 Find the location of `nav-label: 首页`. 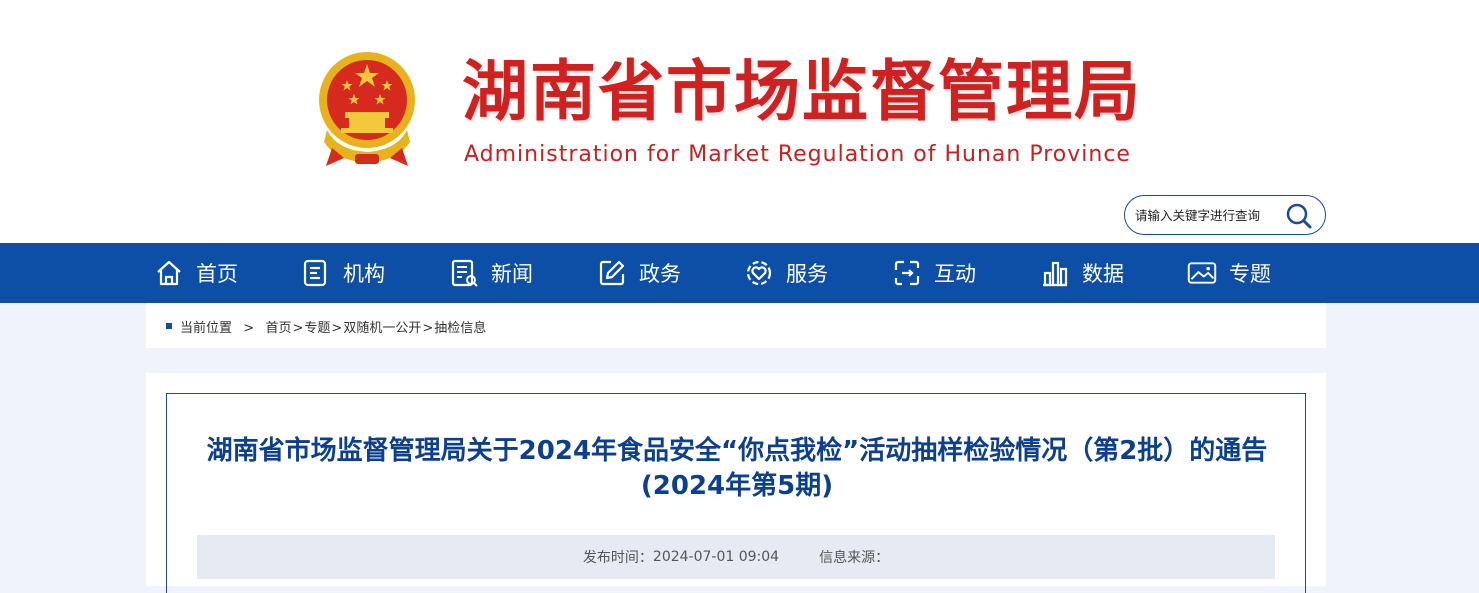

nav-label: 首页 is located at coordinates (217, 274).